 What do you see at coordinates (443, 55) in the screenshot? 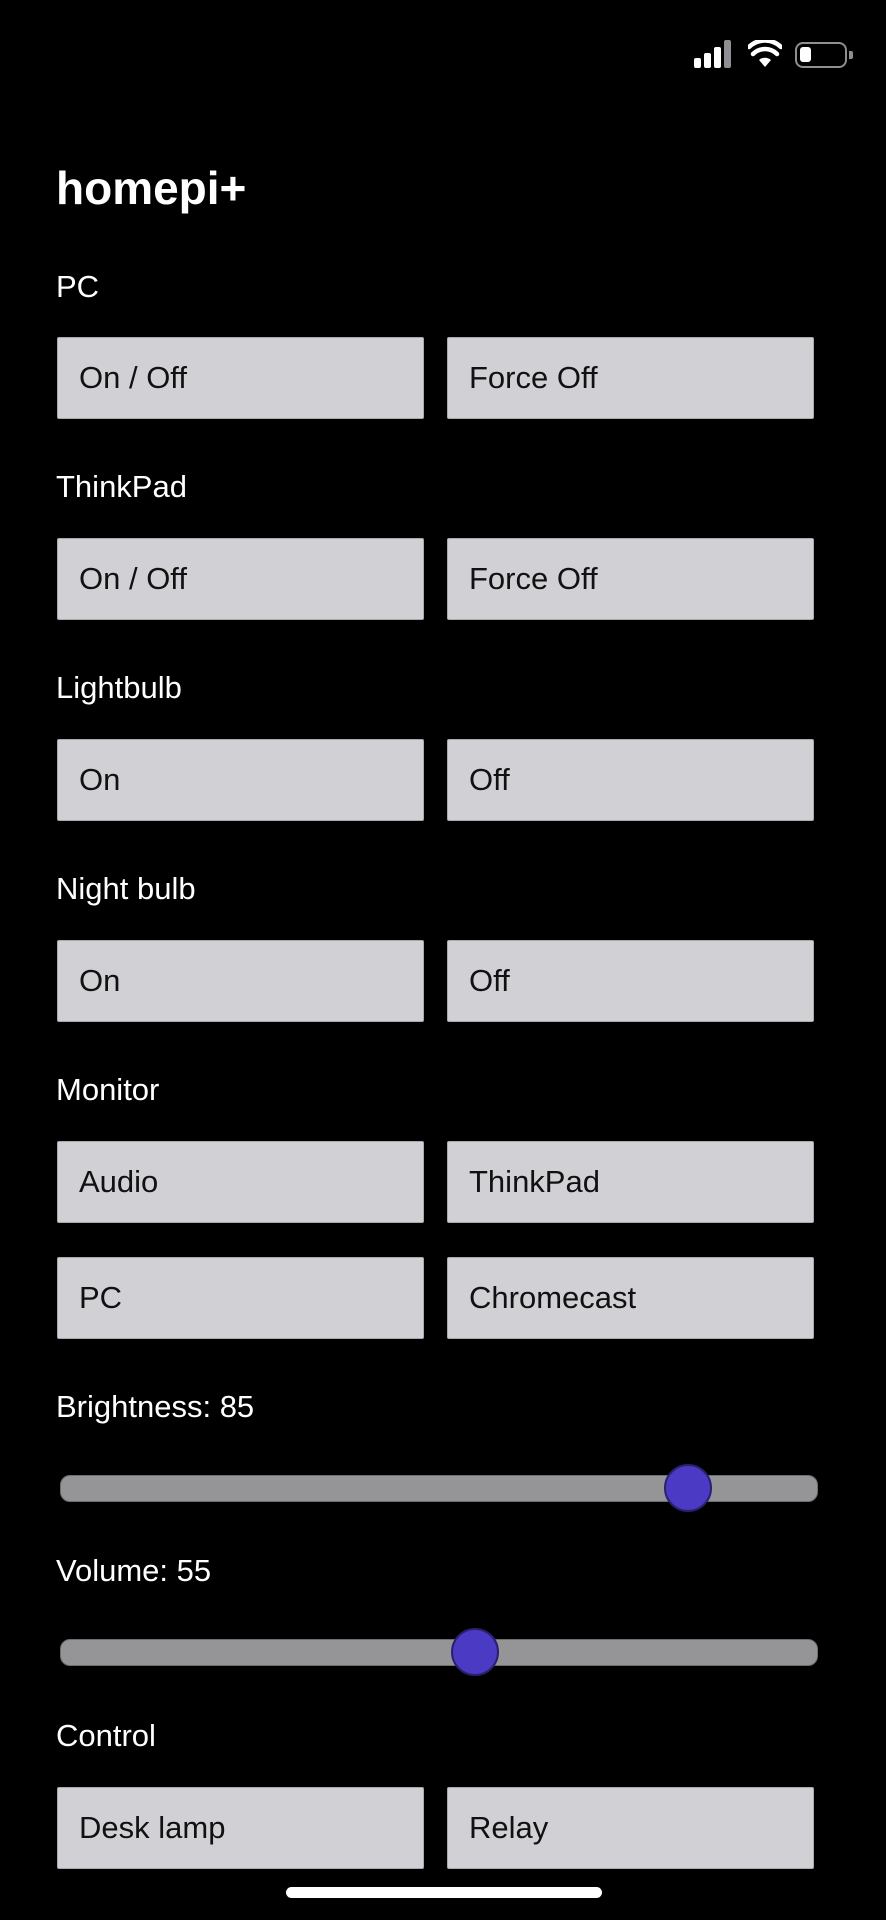
I see `status-bar` at bounding box center [443, 55].